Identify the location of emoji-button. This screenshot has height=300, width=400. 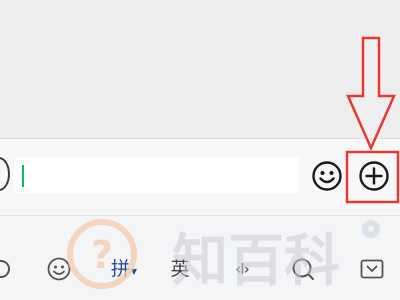
(327, 176).